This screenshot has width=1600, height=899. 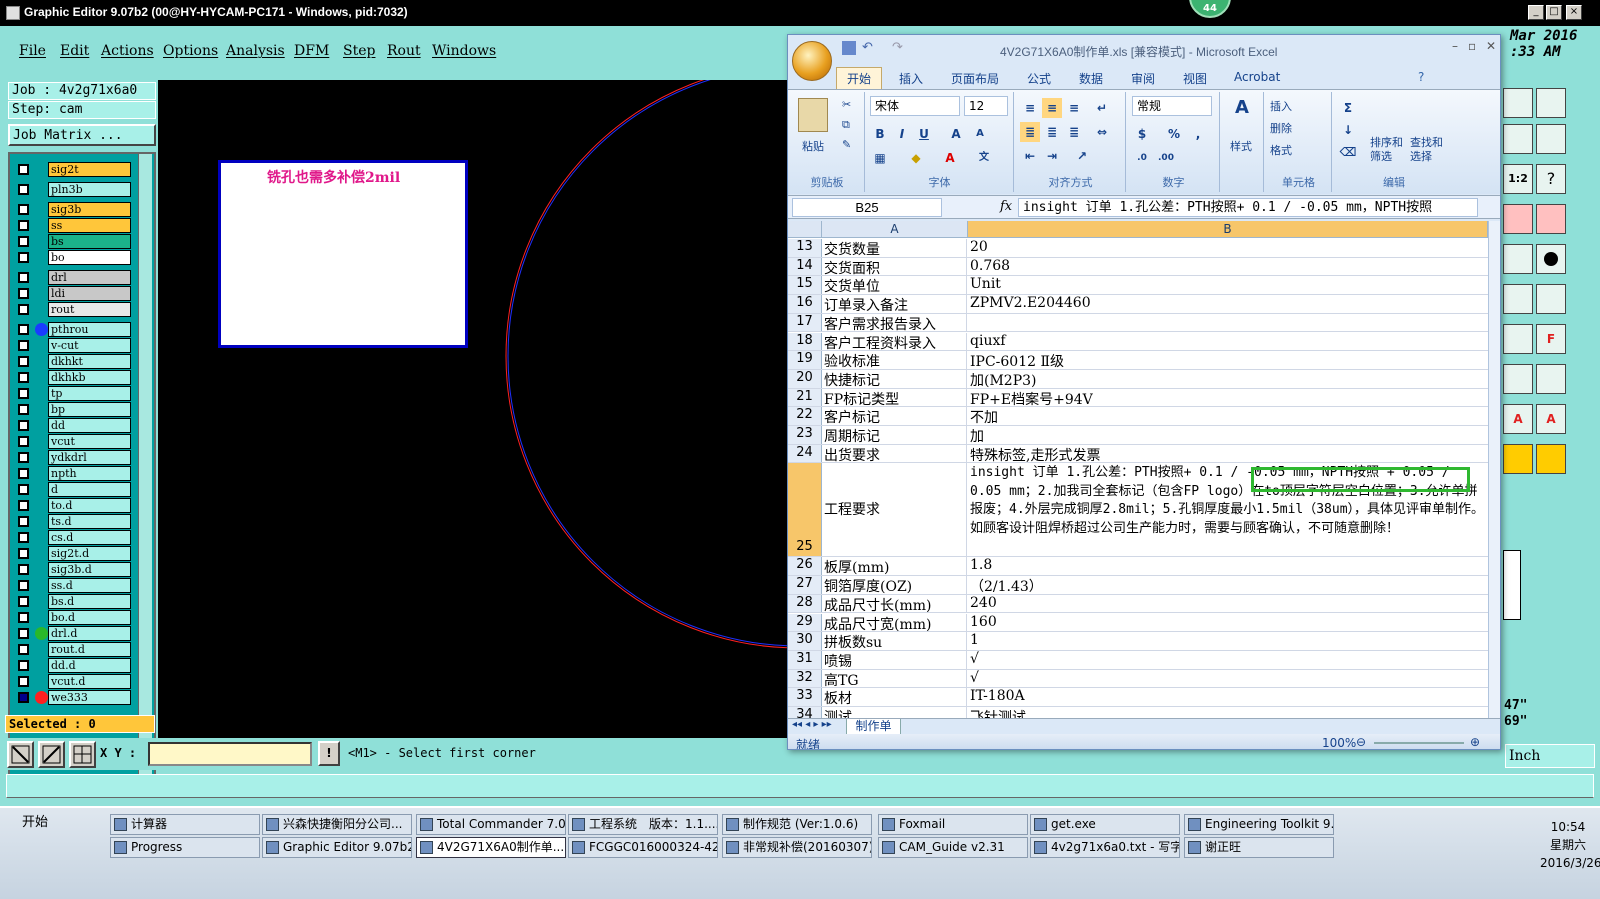 I want to click on table-row: 16 订单录入备注 ZPMV2.E204460, so click(x=1138, y=304).